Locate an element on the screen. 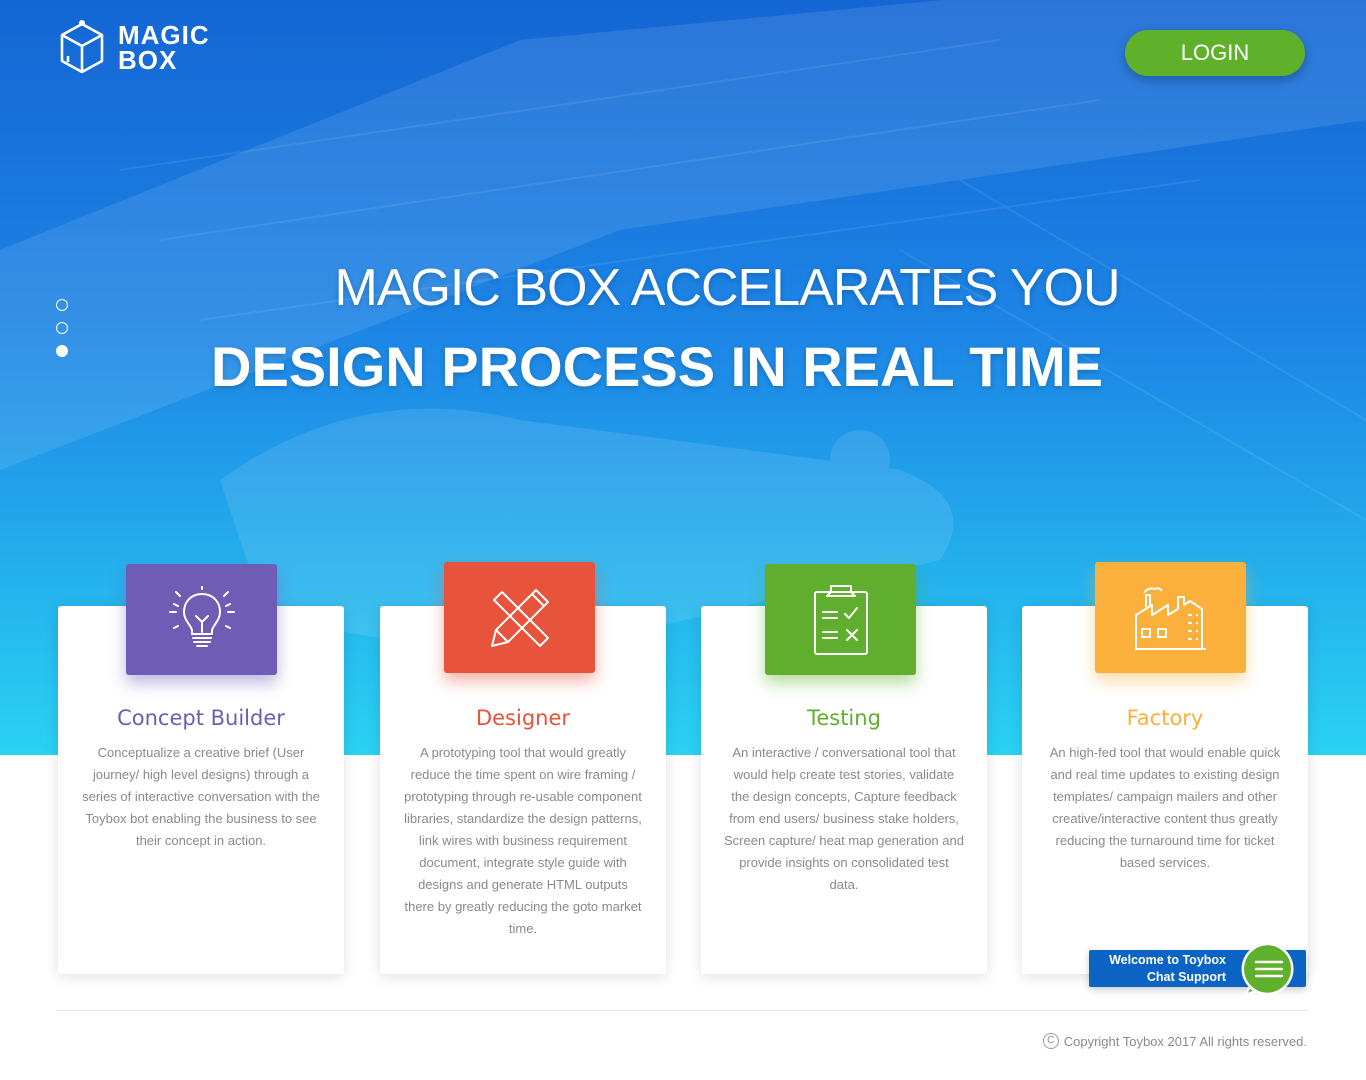  brand-name: MAGIC BOX is located at coordinates (164, 48).